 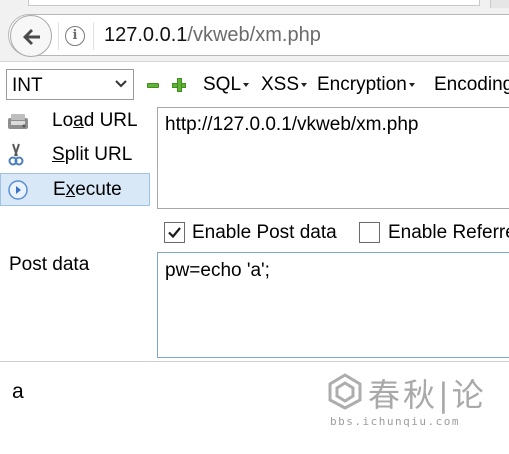 What do you see at coordinates (345, 391) in the screenshot?
I see `watermark-logo-icon` at bounding box center [345, 391].